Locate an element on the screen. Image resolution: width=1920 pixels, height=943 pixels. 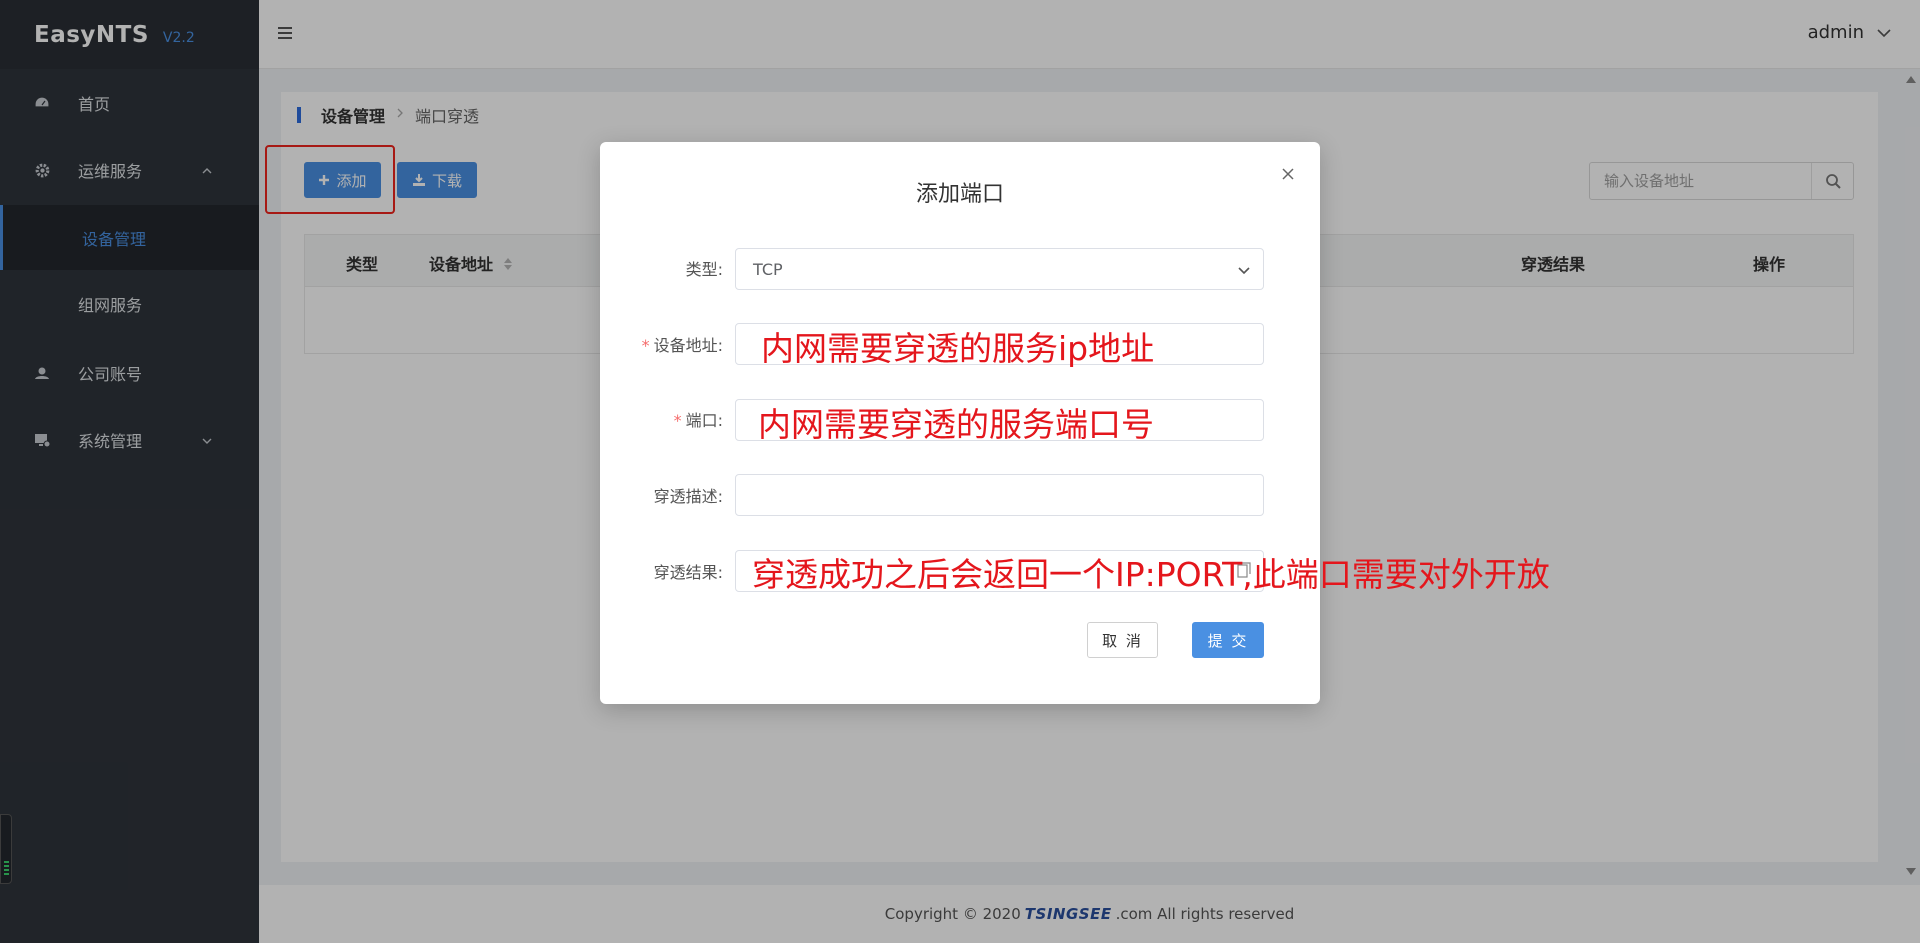
cancel-button: 取 消 is located at coordinates (1122, 640).